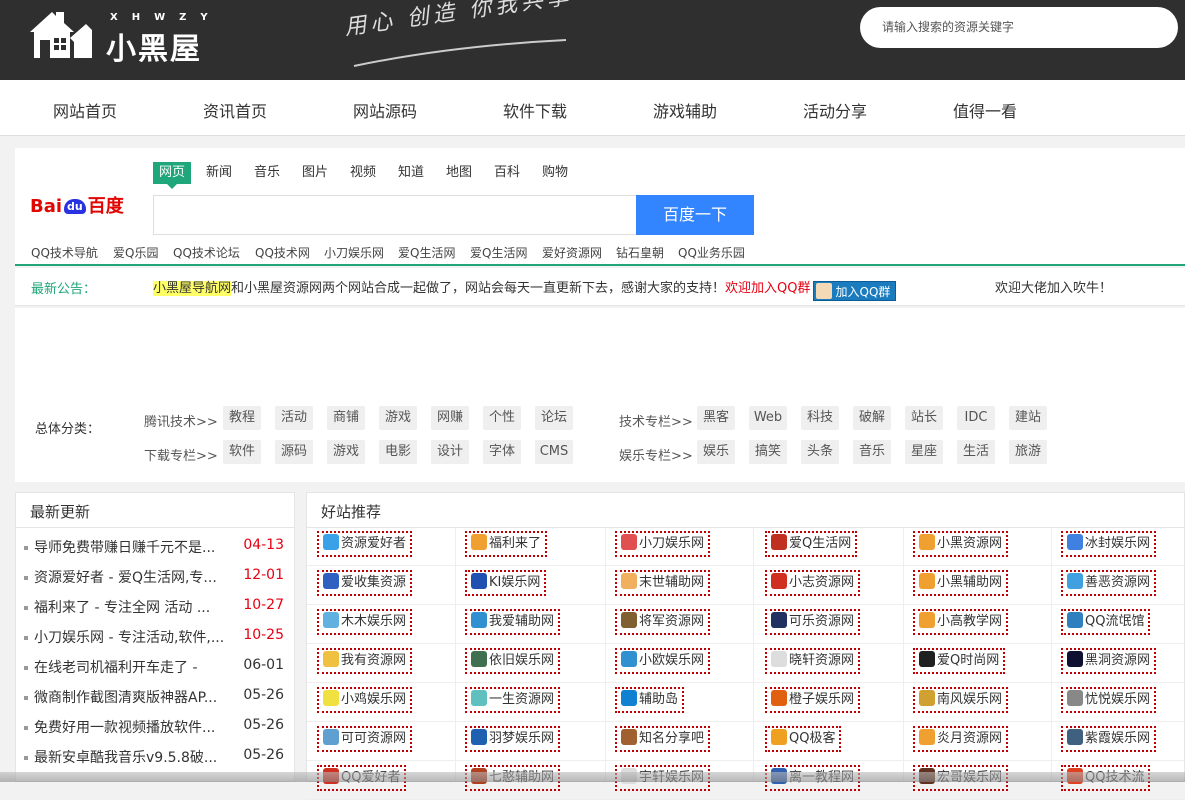 The width and height of the screenshot is (1185, 800). What do you see at coordinates (450, 452) in the screenshot?
I see `category-tag: 设计` at bounding box center [450, 452].